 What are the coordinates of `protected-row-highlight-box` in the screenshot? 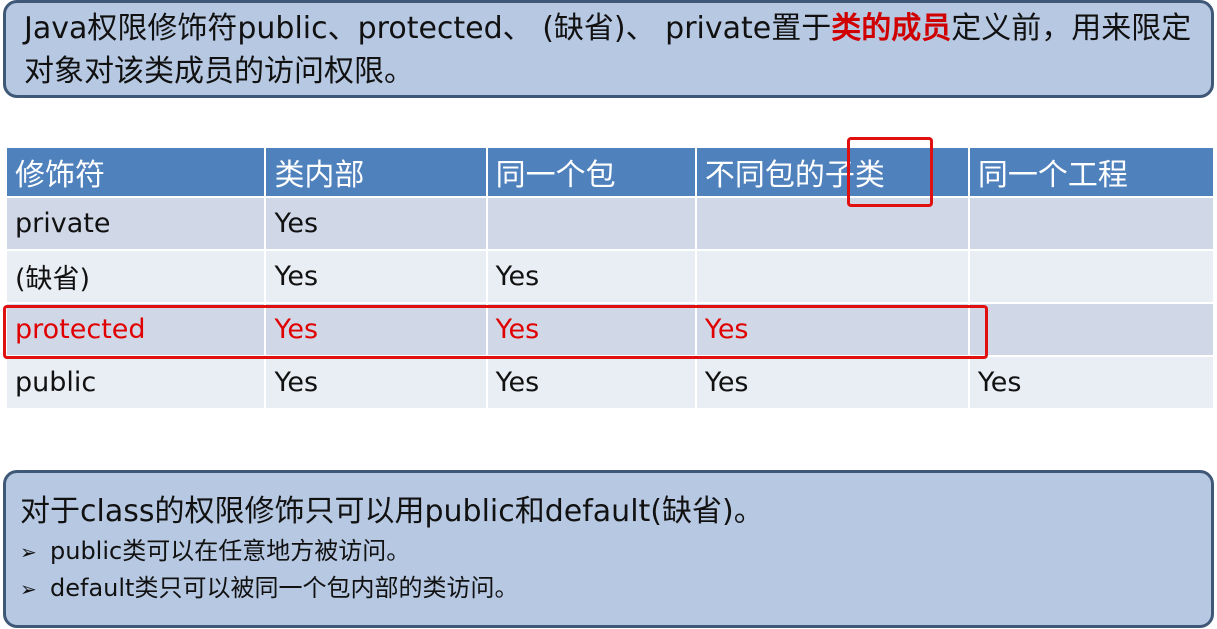 It's located at (495, 332).